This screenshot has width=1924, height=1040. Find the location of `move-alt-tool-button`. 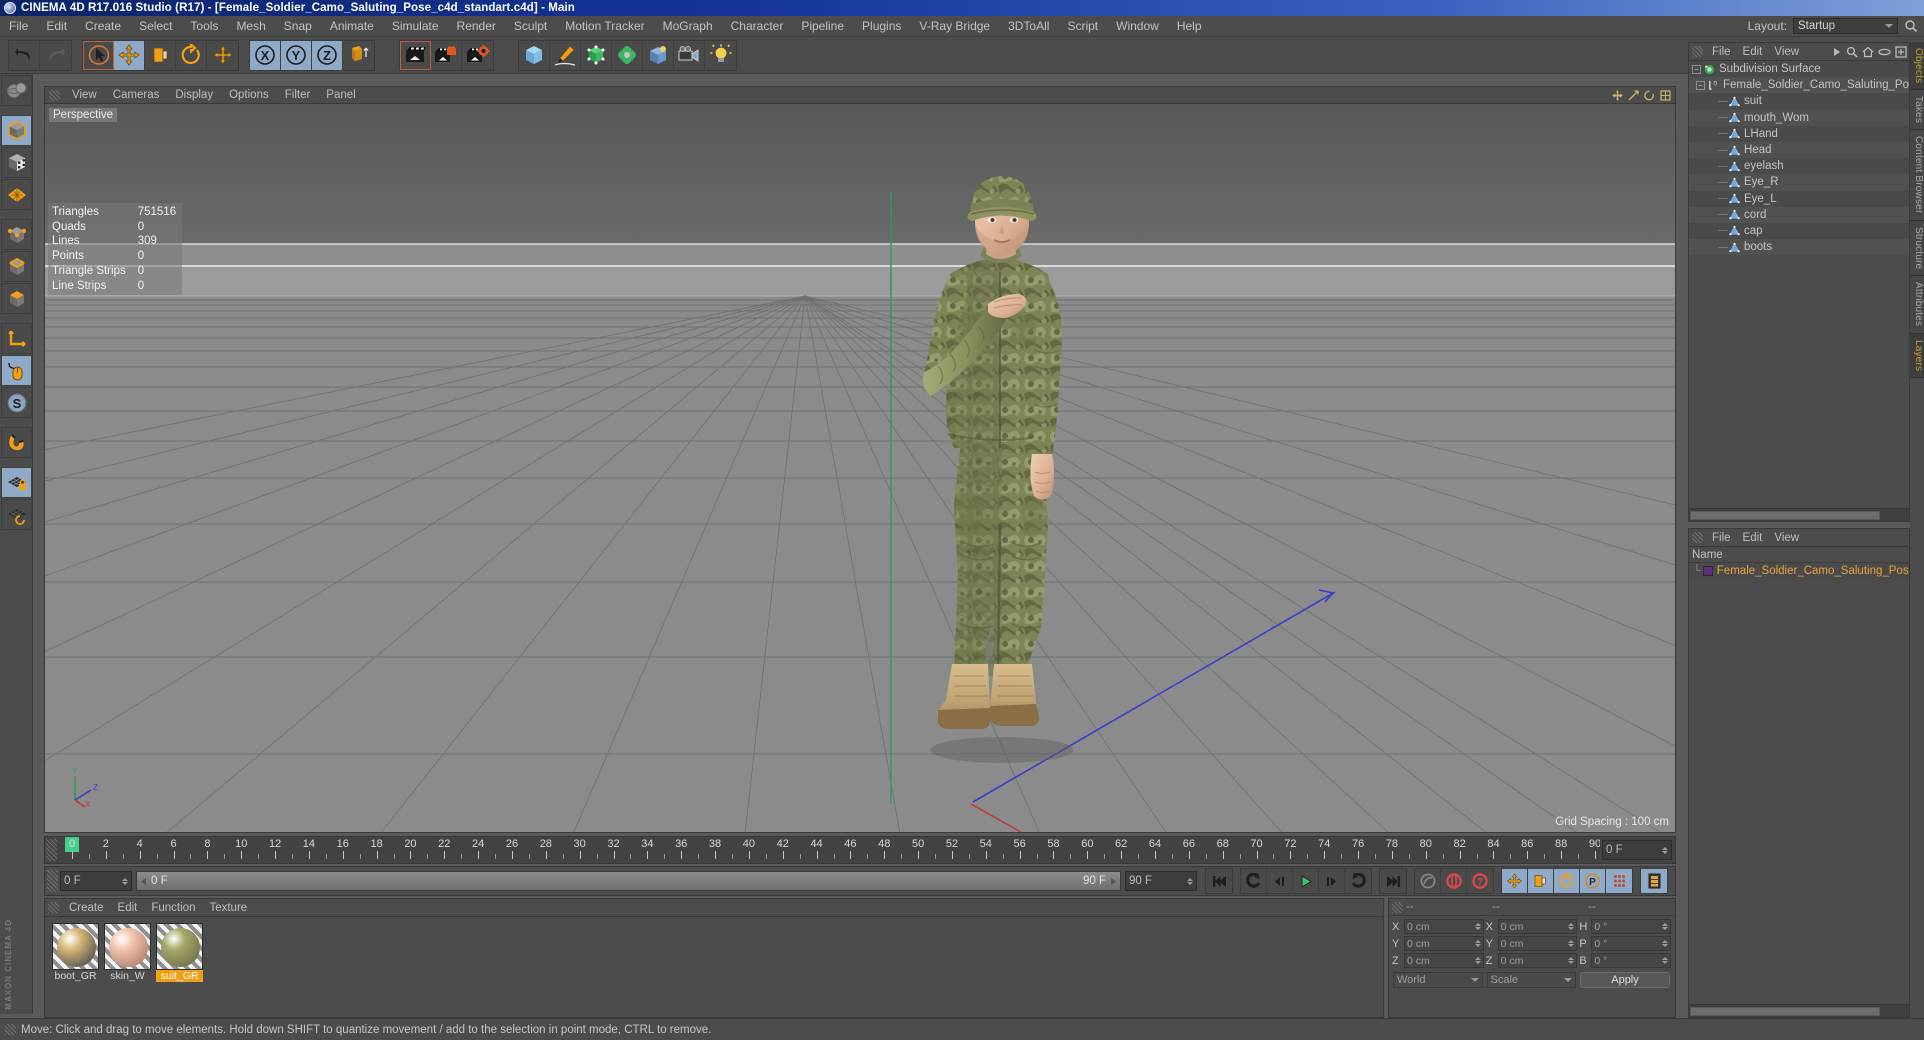

move-alt-tool-button is located at coordinates (222, 55).